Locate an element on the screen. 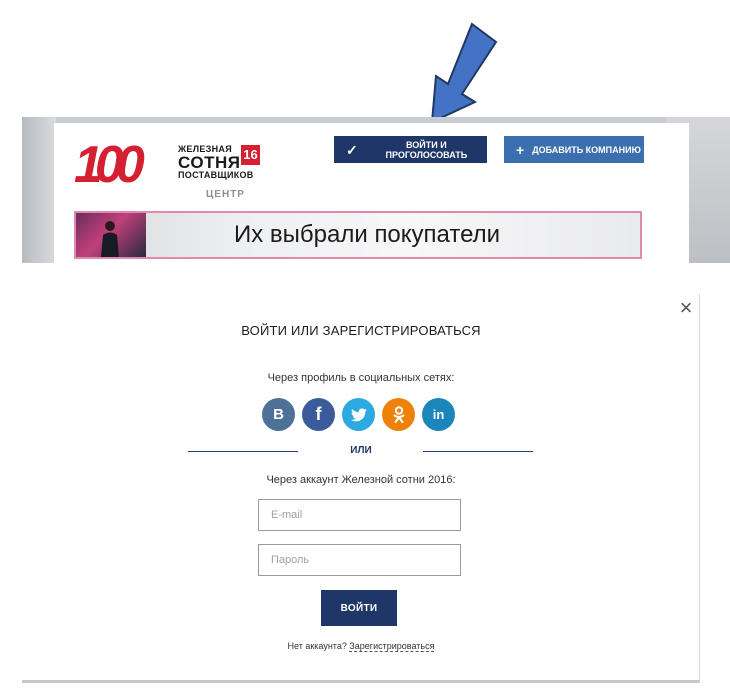 Image resolution: width=730 pixels, height=695 pixels. twitter-login-button is located at coordinates (358, 414).